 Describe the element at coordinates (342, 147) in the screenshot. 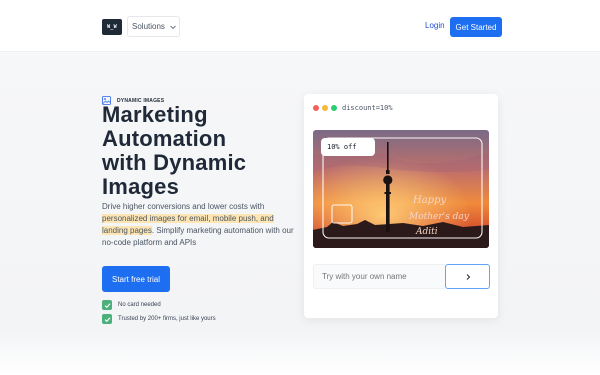

I see `discount-tag: 10% off` at that location.